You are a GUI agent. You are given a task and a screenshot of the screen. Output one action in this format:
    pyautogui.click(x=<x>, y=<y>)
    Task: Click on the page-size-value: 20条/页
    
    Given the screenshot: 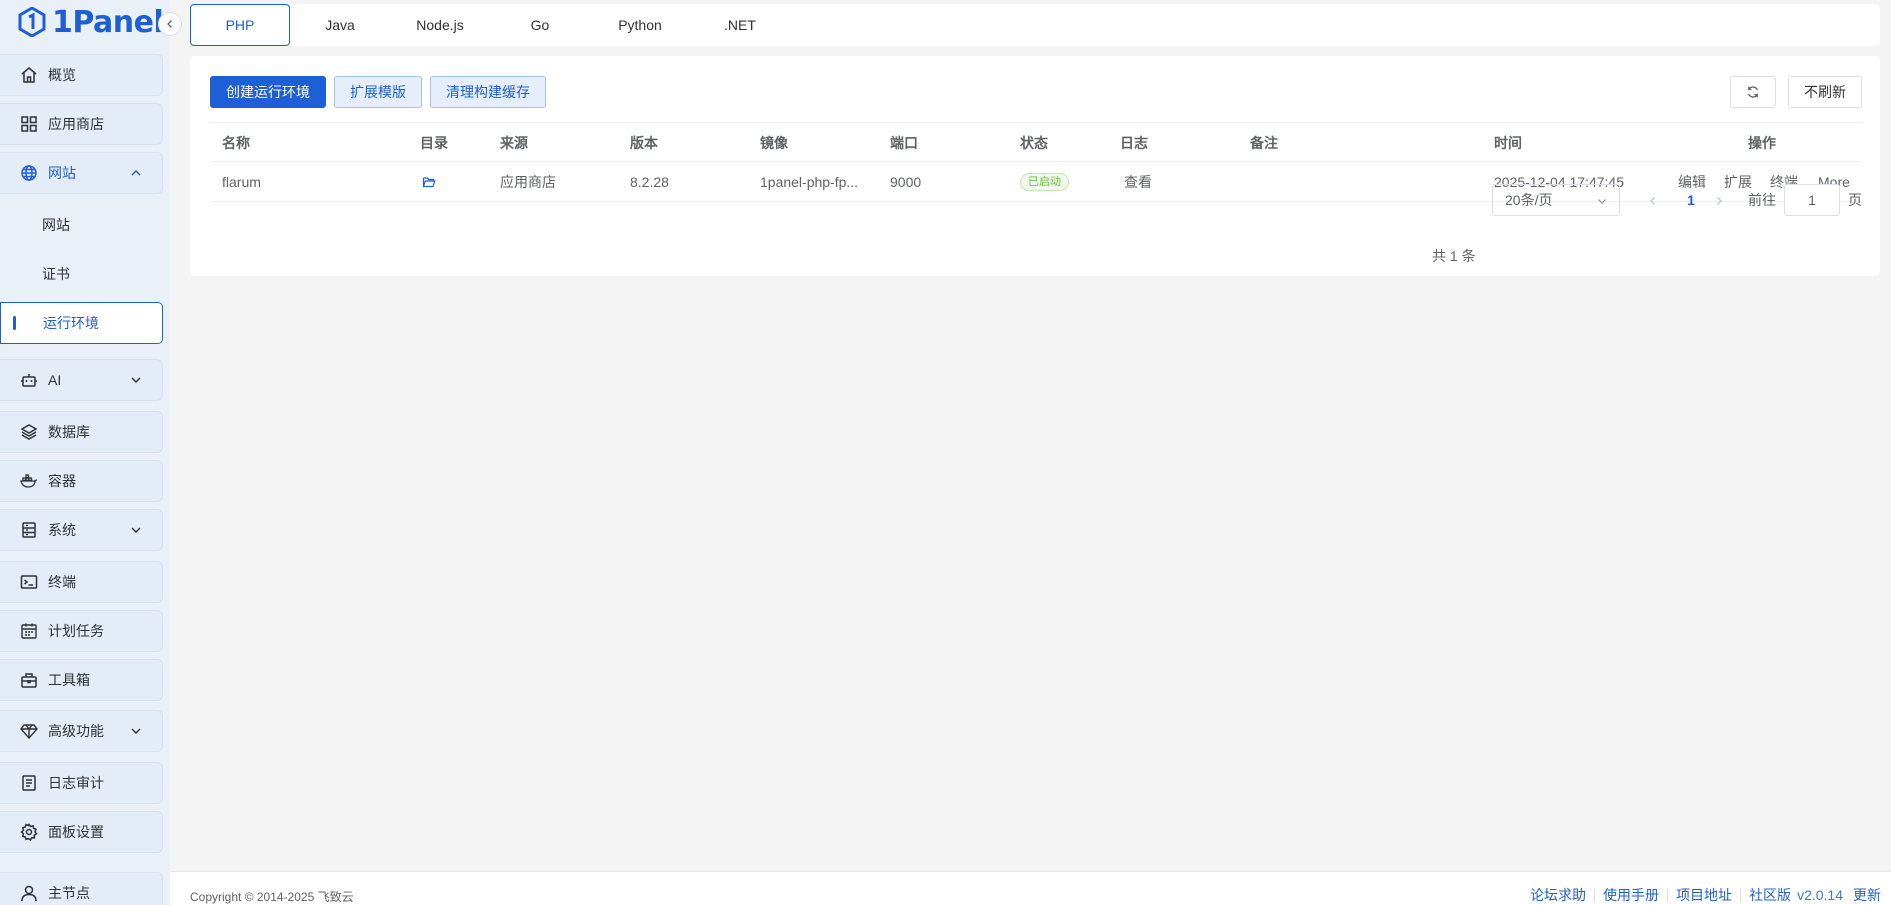 What is the action you would take?
    pyautogui.click(x=1529, y=200)
    